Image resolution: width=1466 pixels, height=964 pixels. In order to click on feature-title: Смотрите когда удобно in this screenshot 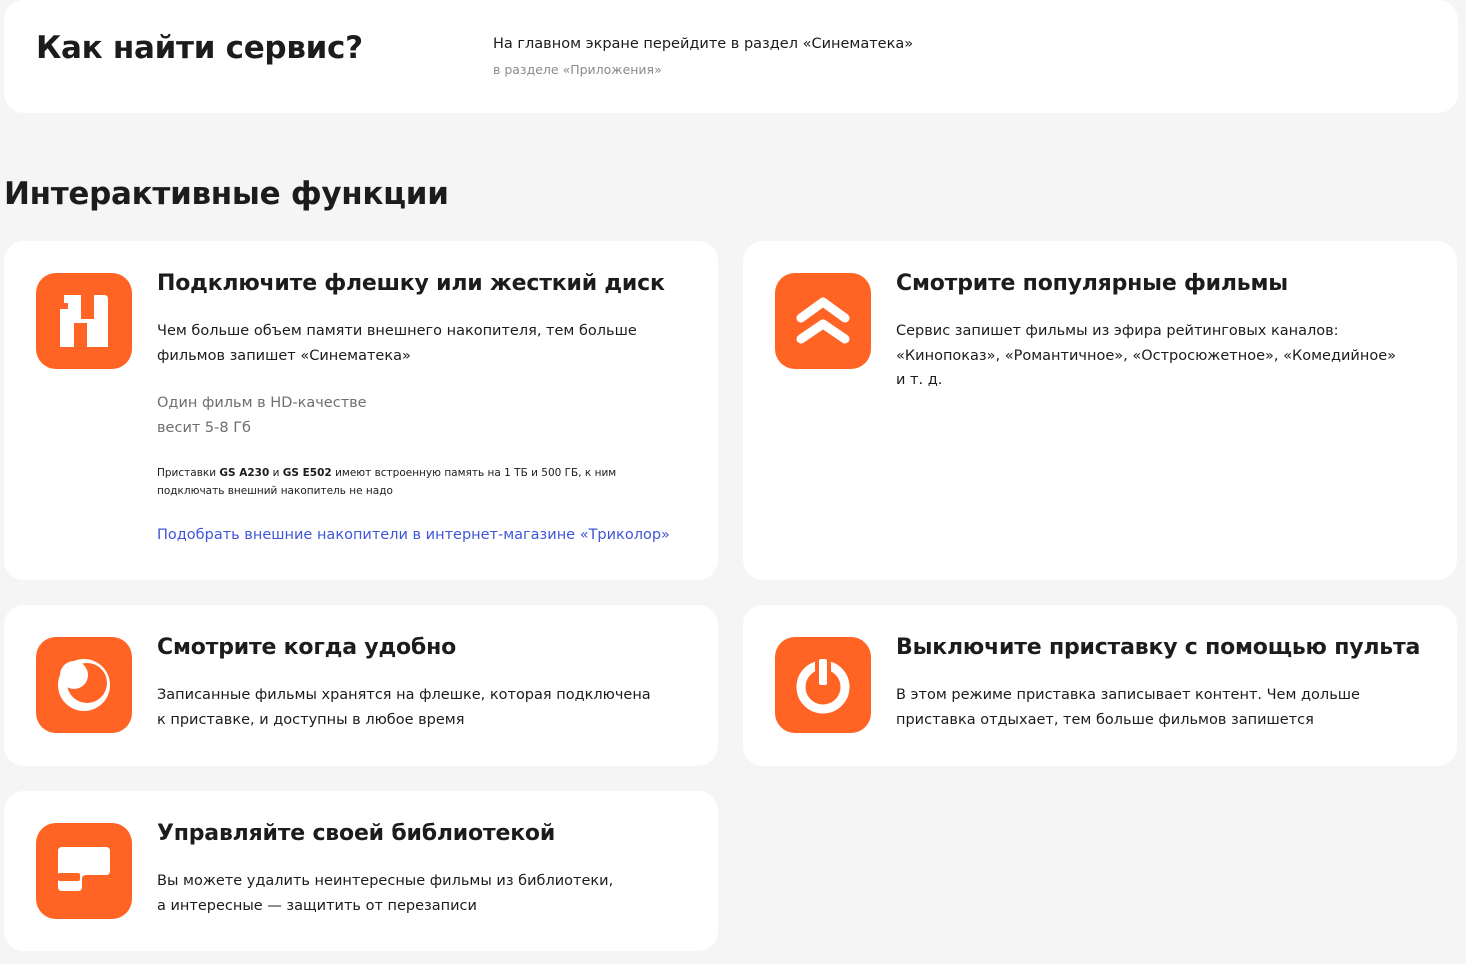, I will do `click(306, 647)`.